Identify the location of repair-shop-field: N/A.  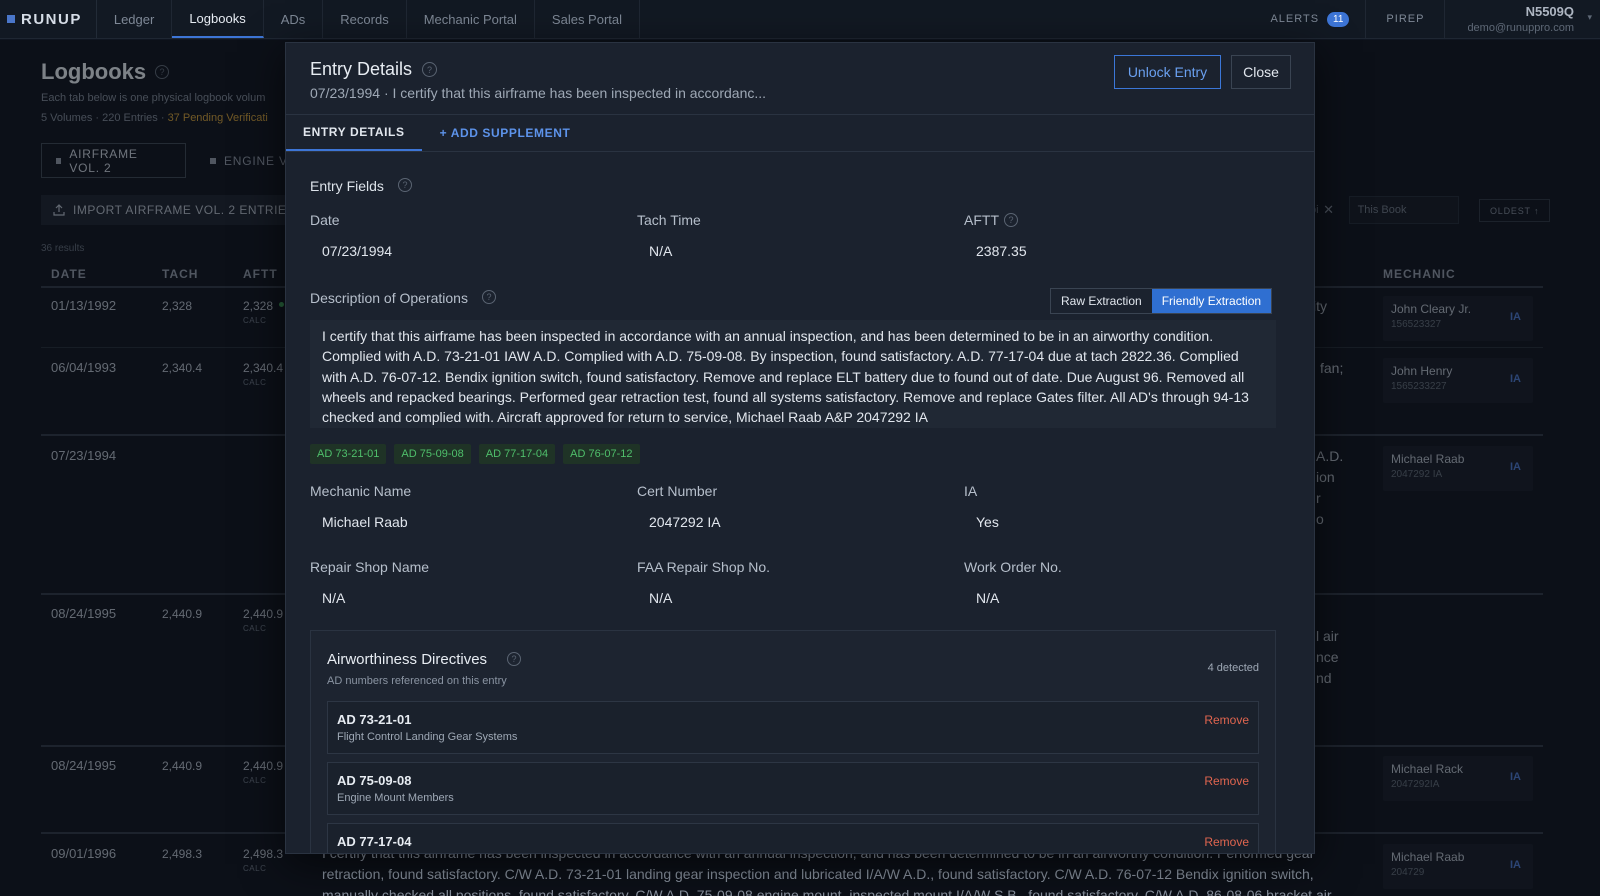
(333, 598).